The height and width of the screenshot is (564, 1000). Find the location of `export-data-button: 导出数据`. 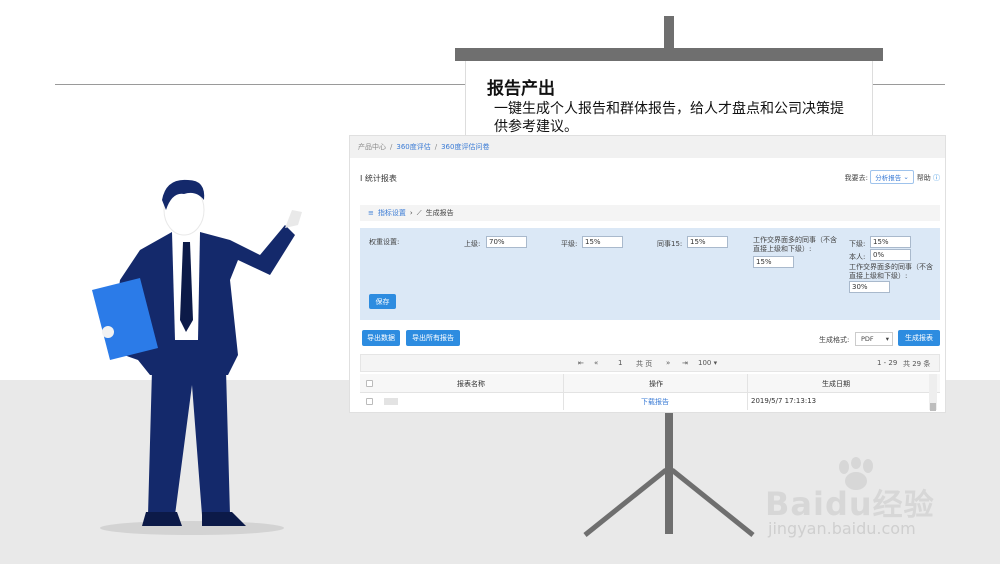

export-data-button: 导出数据 is located at coordinates (381, 338).